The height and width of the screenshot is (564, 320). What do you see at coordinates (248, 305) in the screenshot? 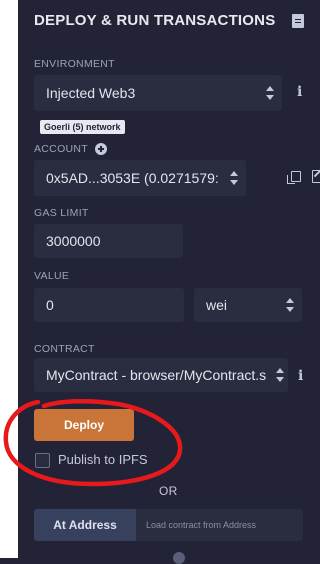
I see `value-unit-select: wei` at bounding box center [248, 305].